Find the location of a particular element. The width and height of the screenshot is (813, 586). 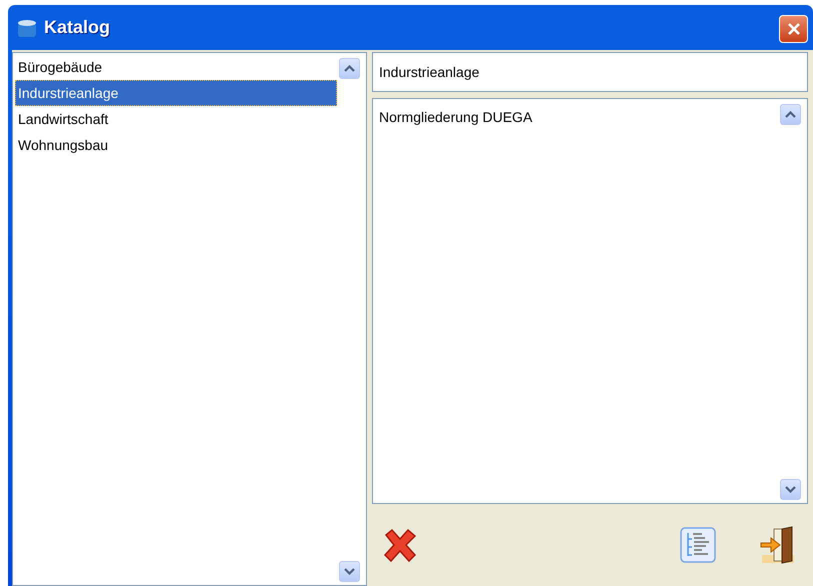

close-icon is located at coordinates (793, 28).